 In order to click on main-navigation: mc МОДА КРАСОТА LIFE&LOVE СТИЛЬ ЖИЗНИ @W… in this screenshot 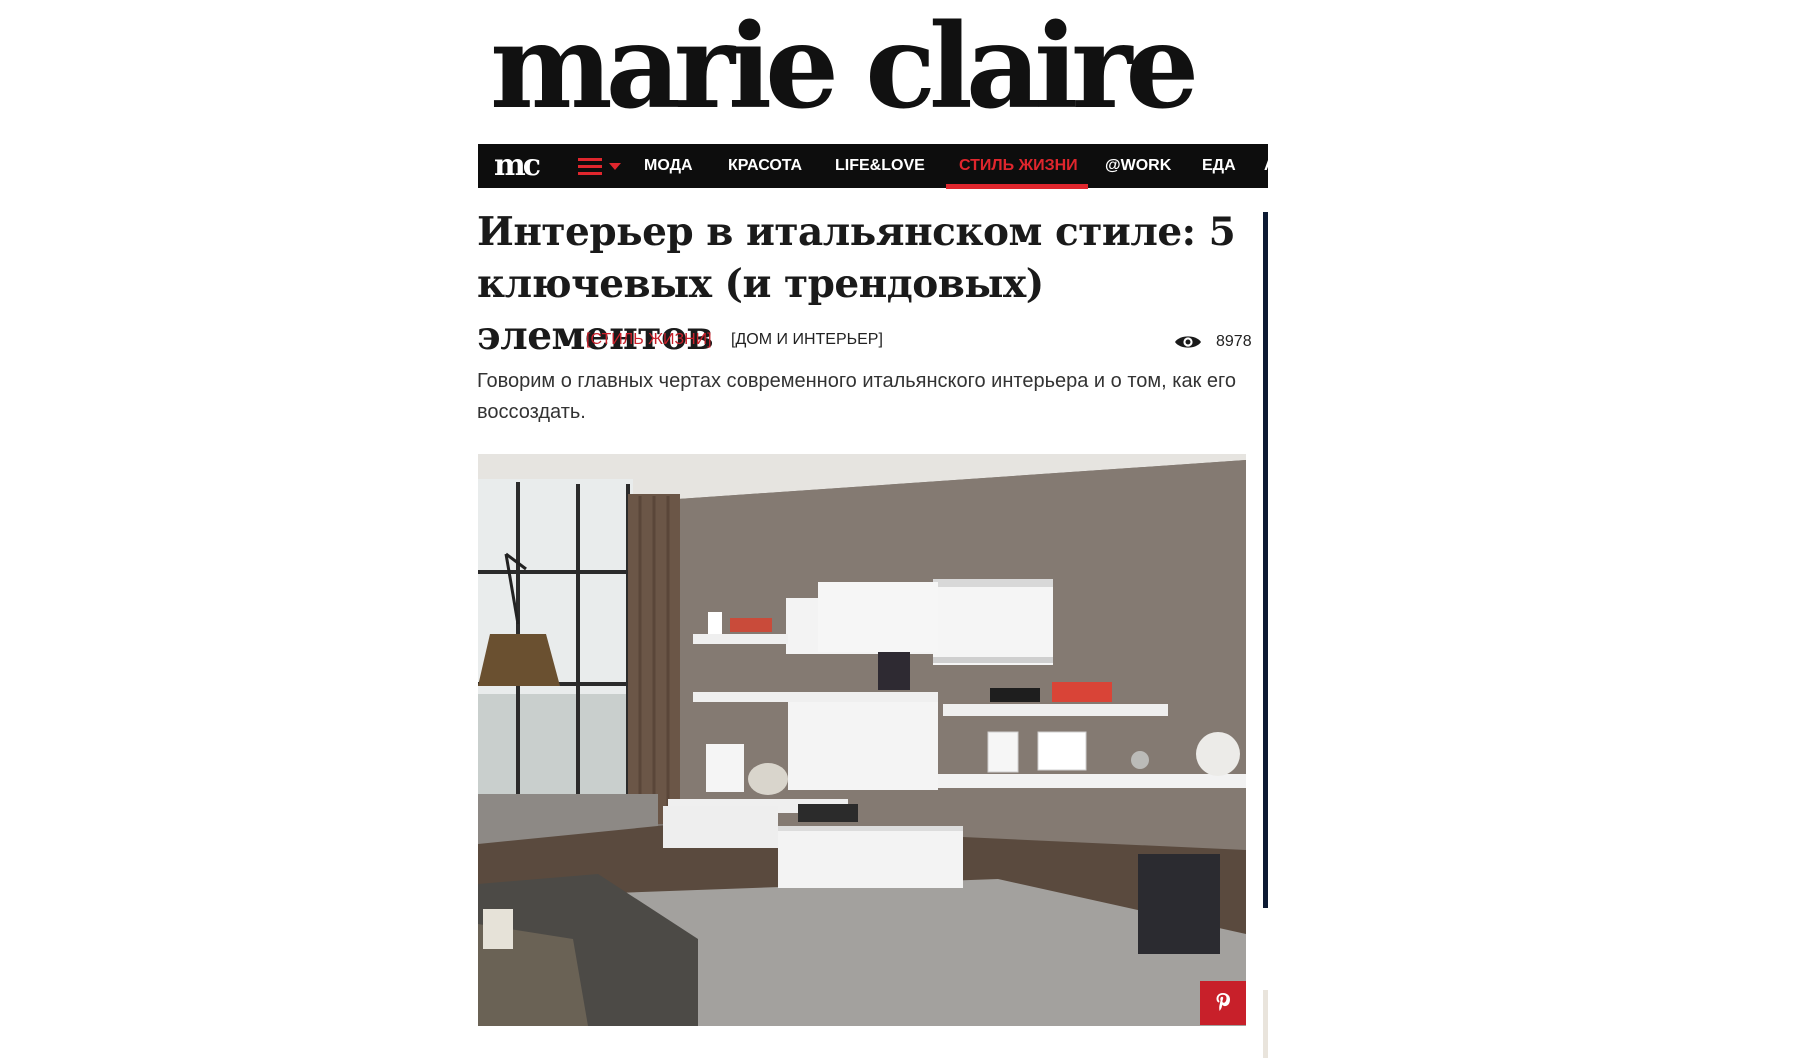, I will do `click(873, 166)`.